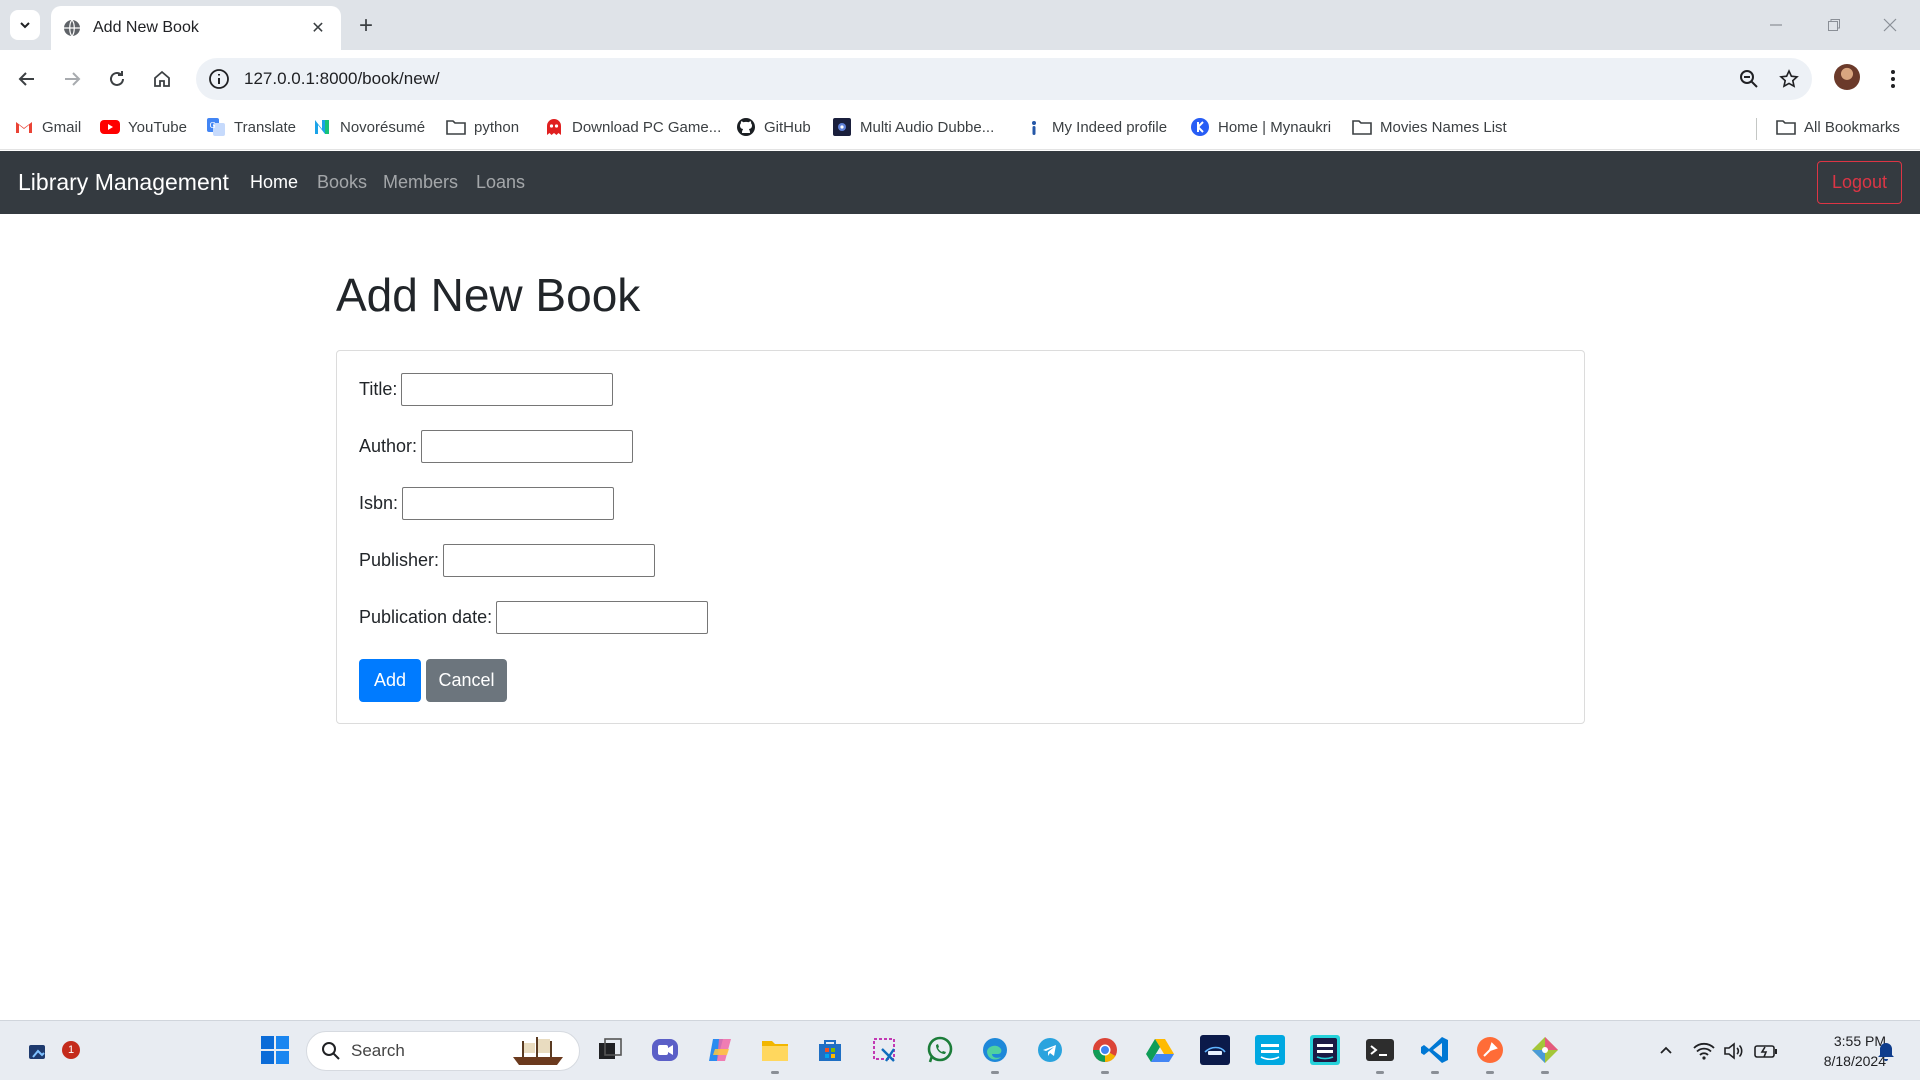  What do you see at coordinates (1270, 1050) in the screenshot?
I see `prime-video-button` at bounding box center [1270, 1050].